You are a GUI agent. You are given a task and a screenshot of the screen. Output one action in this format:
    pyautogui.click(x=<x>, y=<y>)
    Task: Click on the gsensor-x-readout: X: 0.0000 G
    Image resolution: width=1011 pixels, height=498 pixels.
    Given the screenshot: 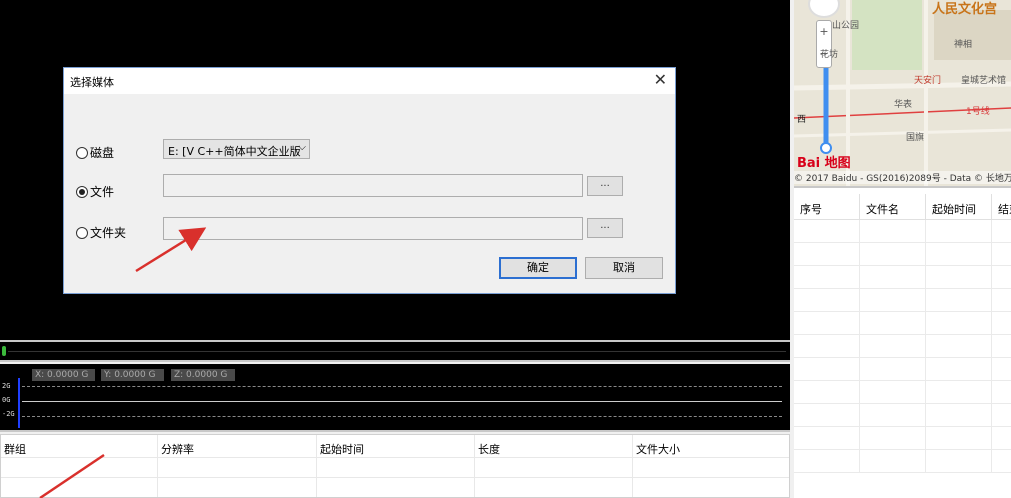 What is the action you would take?
    pyautogui.click(x=63, y=375)
    